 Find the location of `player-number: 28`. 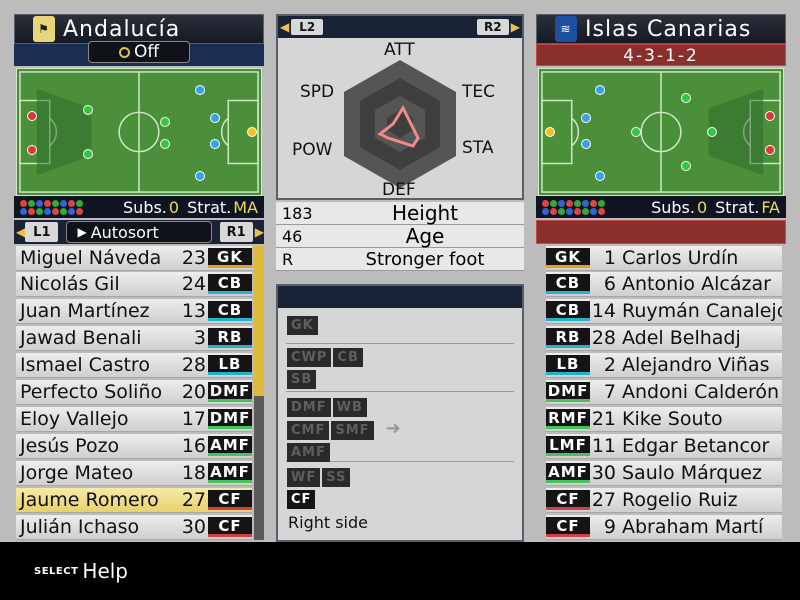

player-number: 28 is located at coordinates (193, 365).